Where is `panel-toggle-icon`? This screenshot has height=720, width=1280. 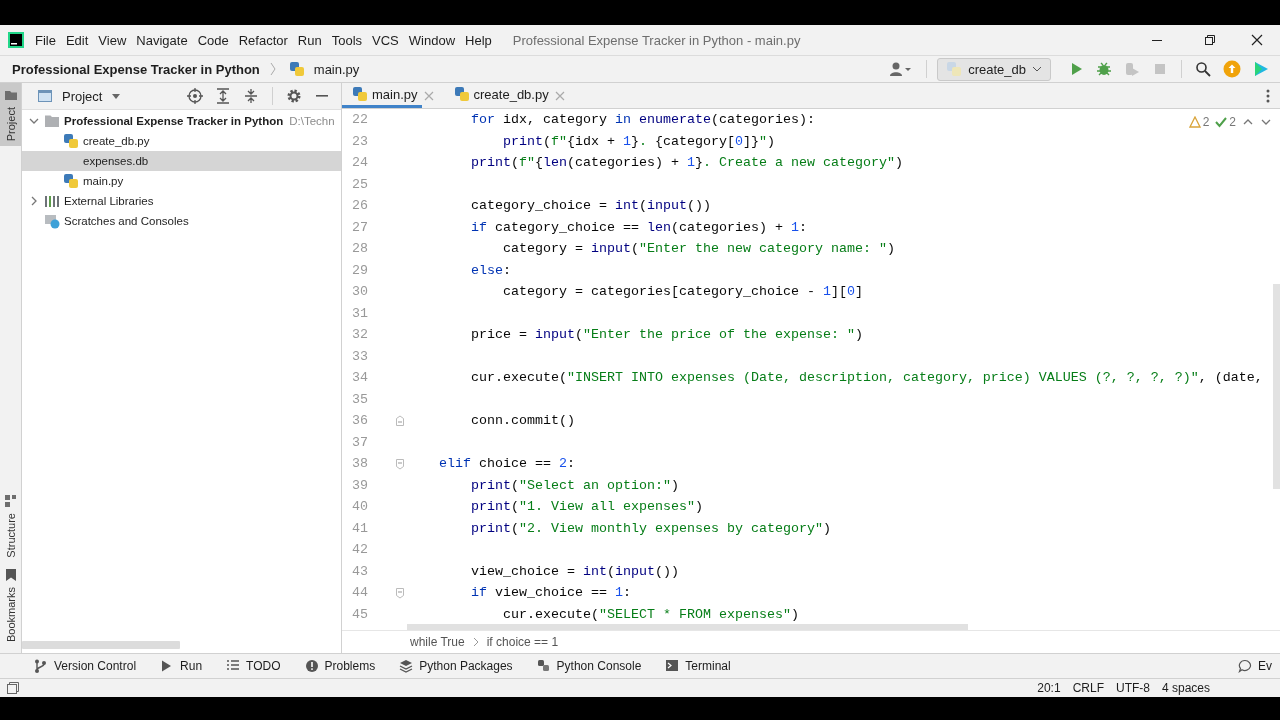 panel-toggle-icon is located at coordinates (13, 688).